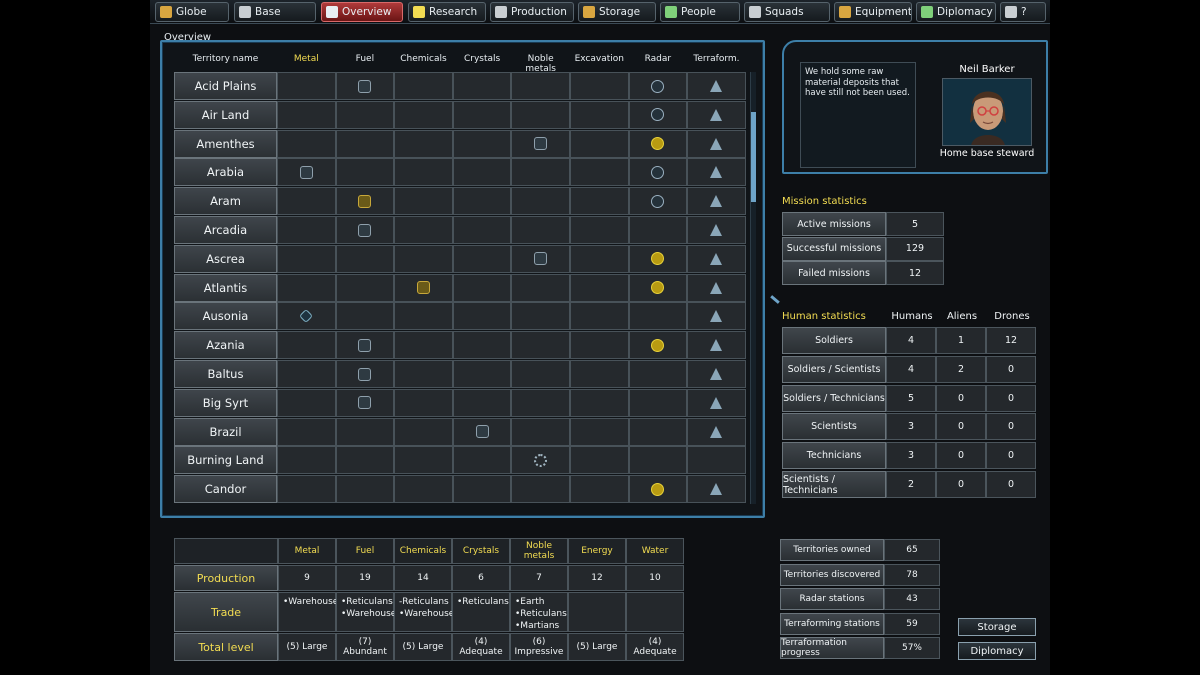 The height and width of the screenshot is (675, 1200). I want to click on menu-tab-storage: Storage, so click(617, 12).